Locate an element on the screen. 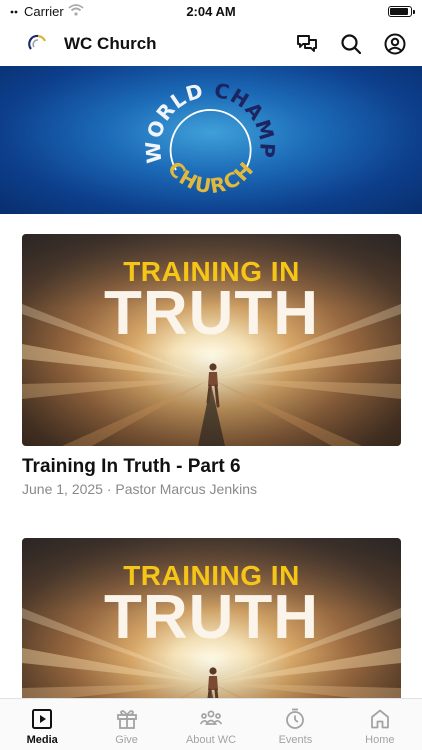 This screenshot has height=750, width=422. wifi-icon is located at coordinates (76, 11).